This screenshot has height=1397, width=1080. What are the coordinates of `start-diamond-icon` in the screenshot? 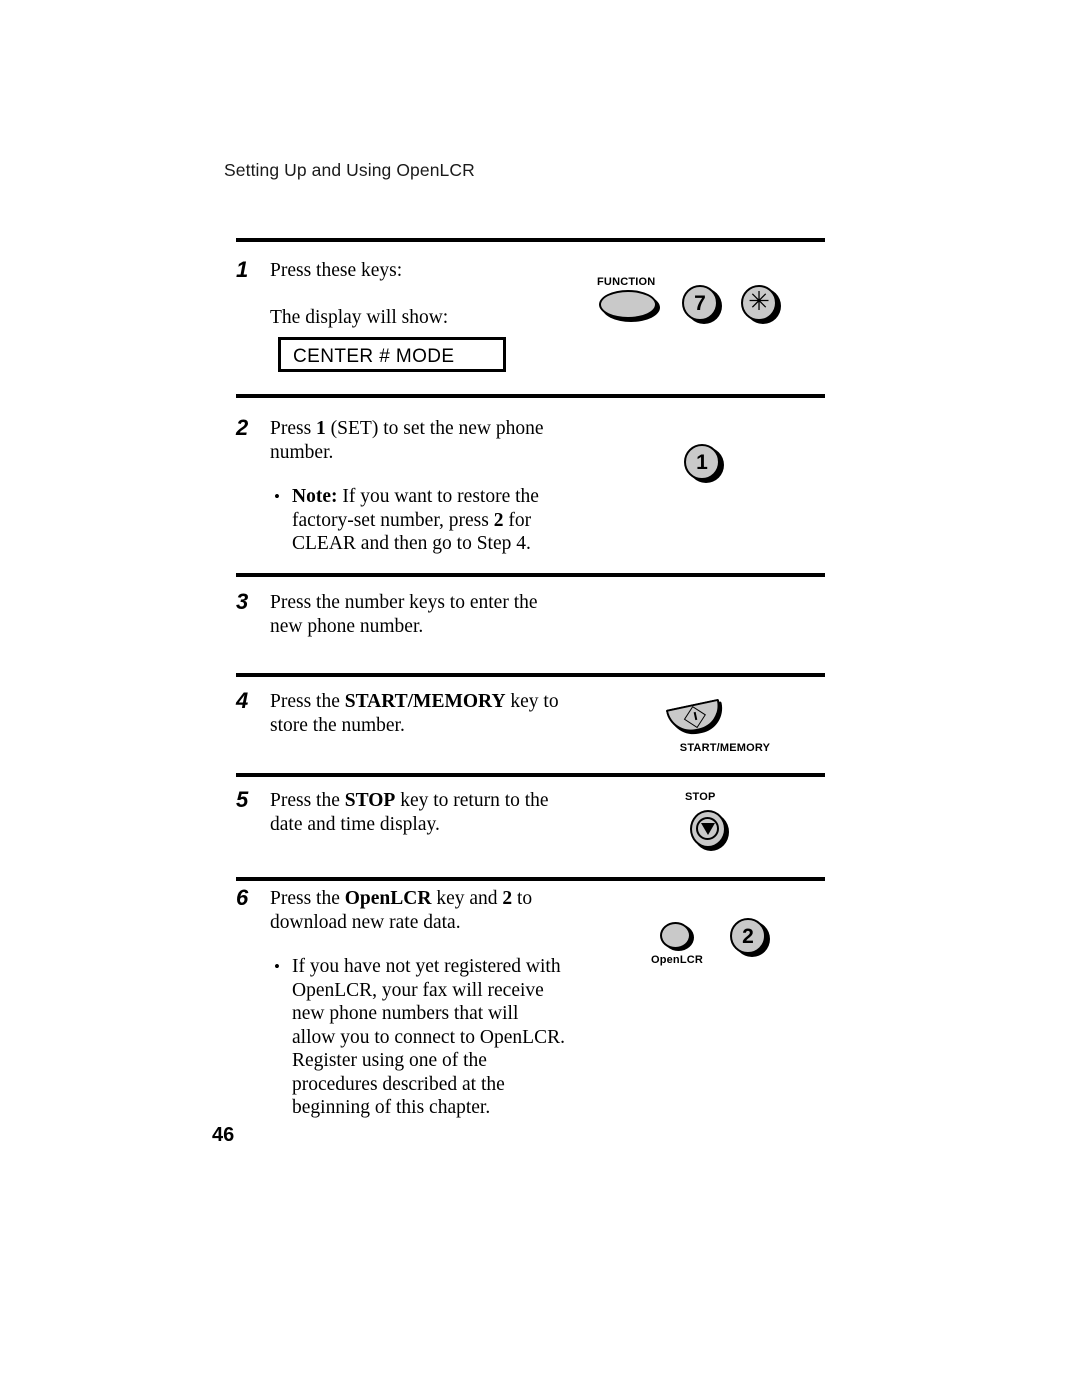 It's located at (694, 717).